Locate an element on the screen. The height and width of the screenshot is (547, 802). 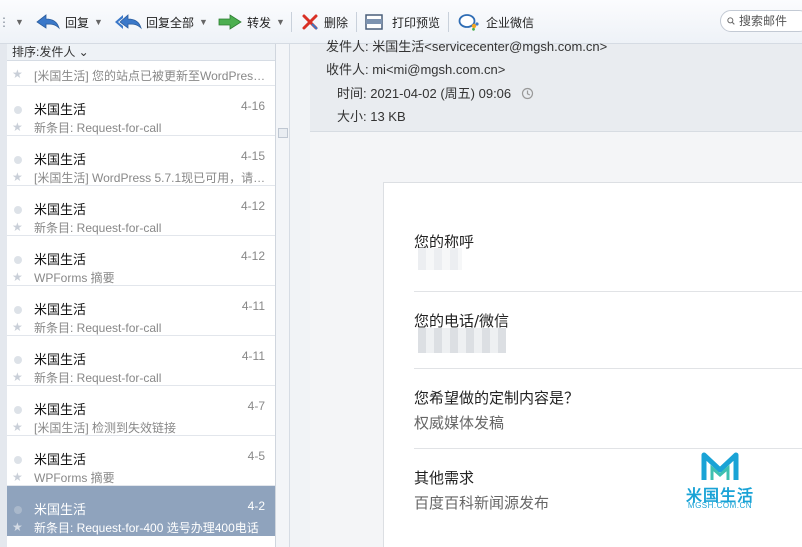
reply-button: 回复 ▼ is located at coordinates (69, 22).